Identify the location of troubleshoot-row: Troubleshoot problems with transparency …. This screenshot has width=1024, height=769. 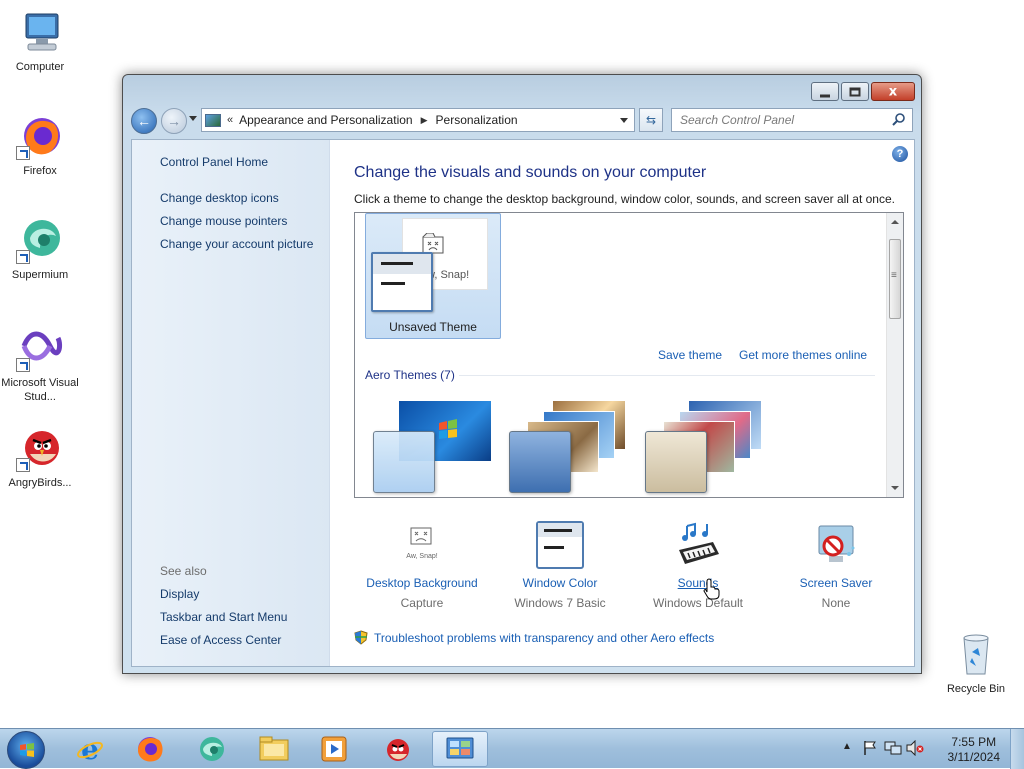
(534, 637).